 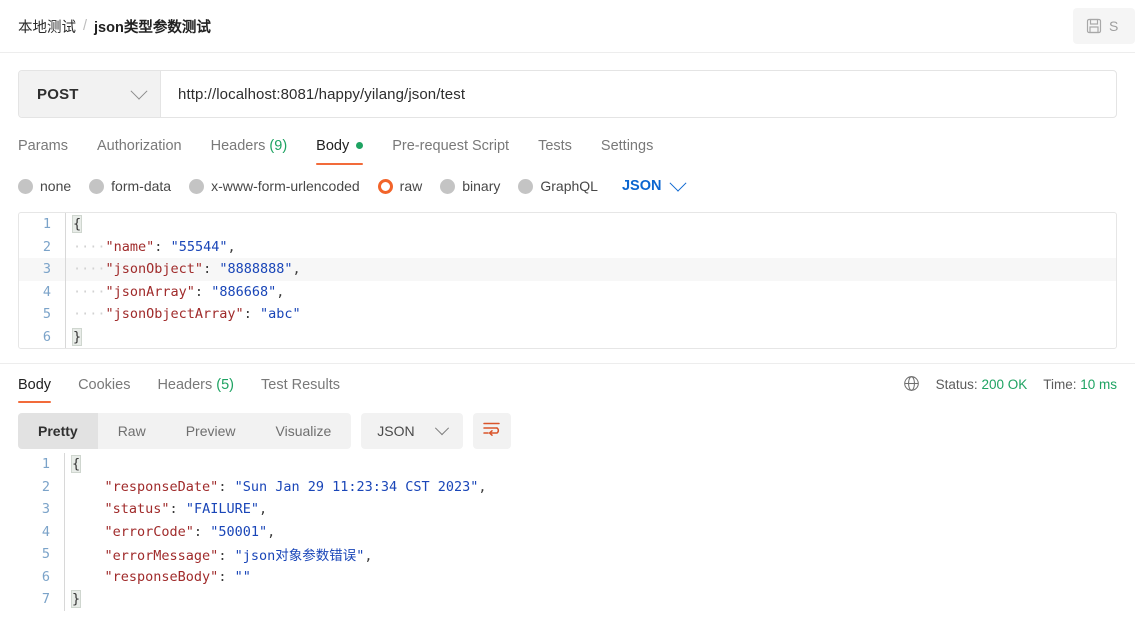 What do you see at coordinates (1098, 384) in the screenshot?
I see `time-value: 10 ms` at bounding box center [1098, 384].